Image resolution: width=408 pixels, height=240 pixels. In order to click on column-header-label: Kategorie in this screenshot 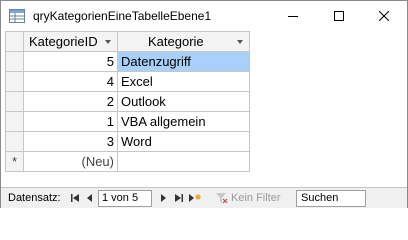, I will do `click(176, 41)`.